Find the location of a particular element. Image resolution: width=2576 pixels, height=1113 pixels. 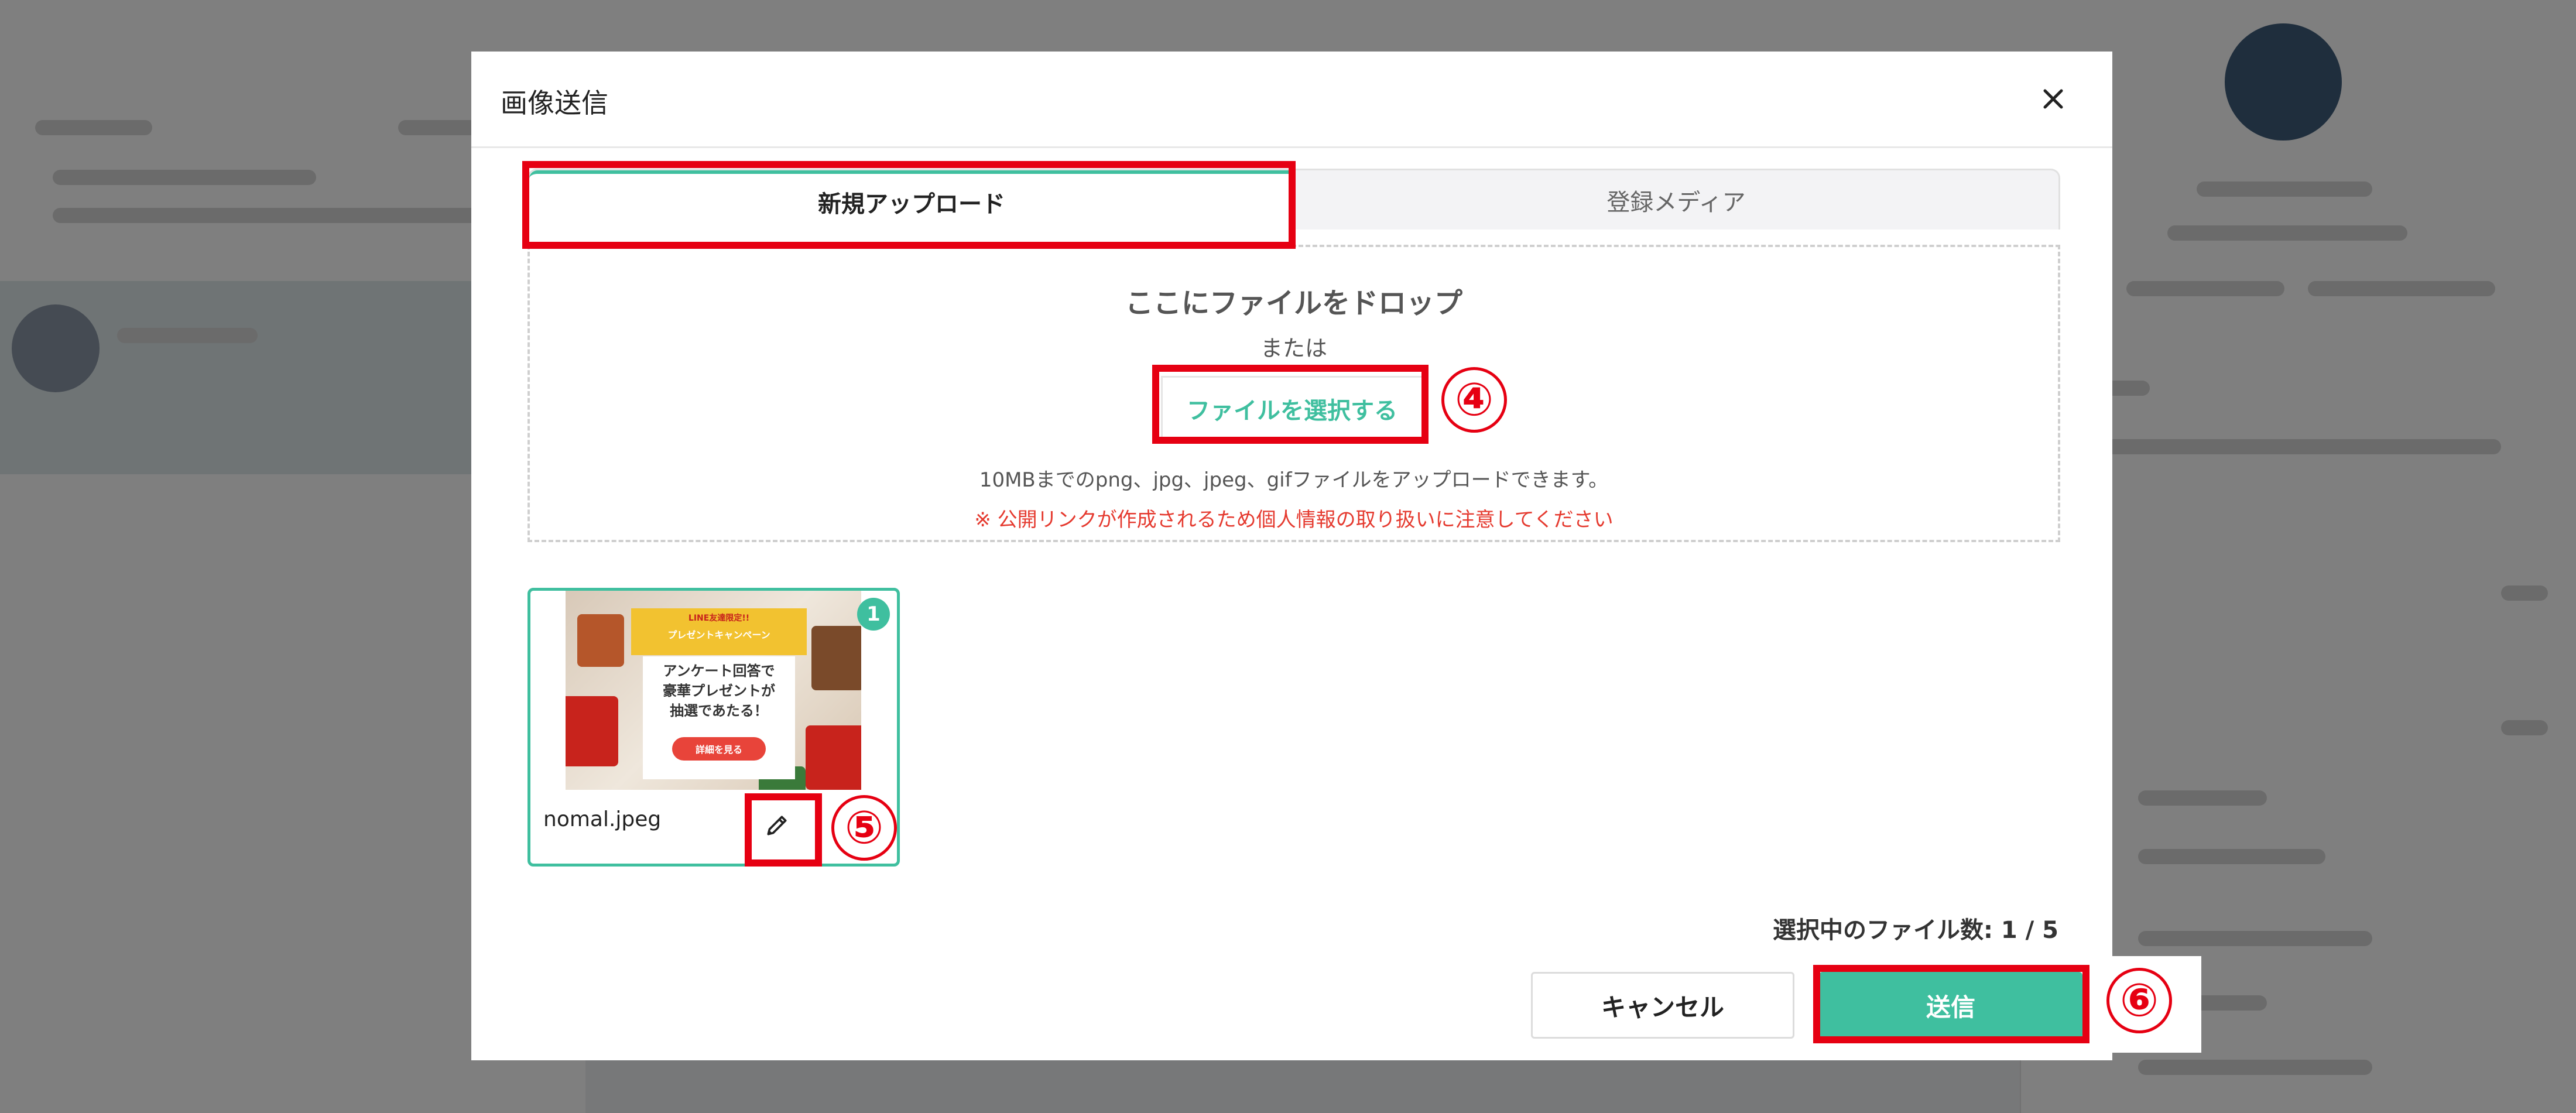

pencil-icon is located at coordinates (777, 825).